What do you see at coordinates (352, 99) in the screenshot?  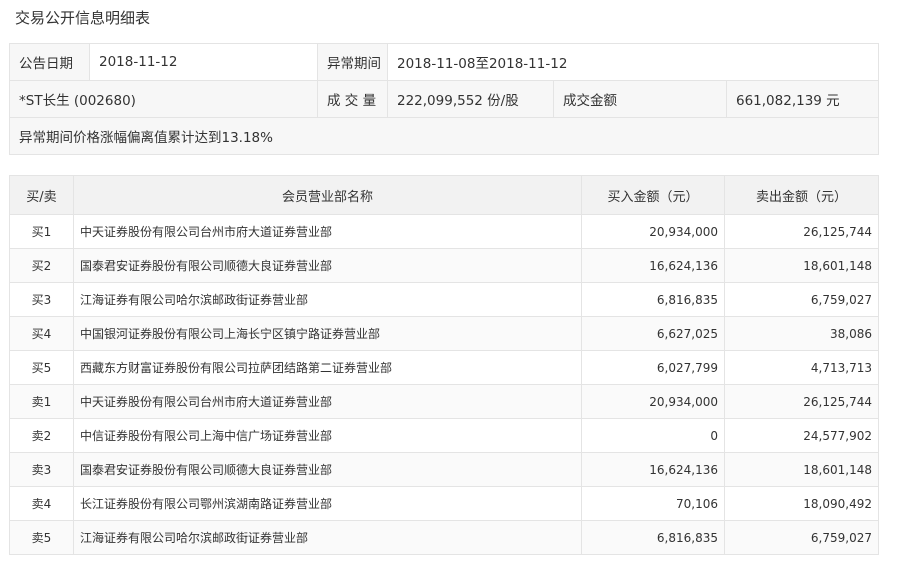 I see `volume-label: 成 交 量` at bounding box center [352, 99].